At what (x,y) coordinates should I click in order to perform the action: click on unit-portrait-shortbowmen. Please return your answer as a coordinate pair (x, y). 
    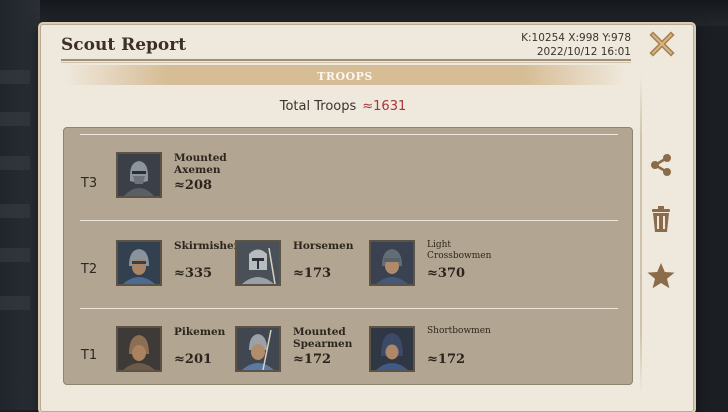
    Looking at the image, I should click on (392, 349).